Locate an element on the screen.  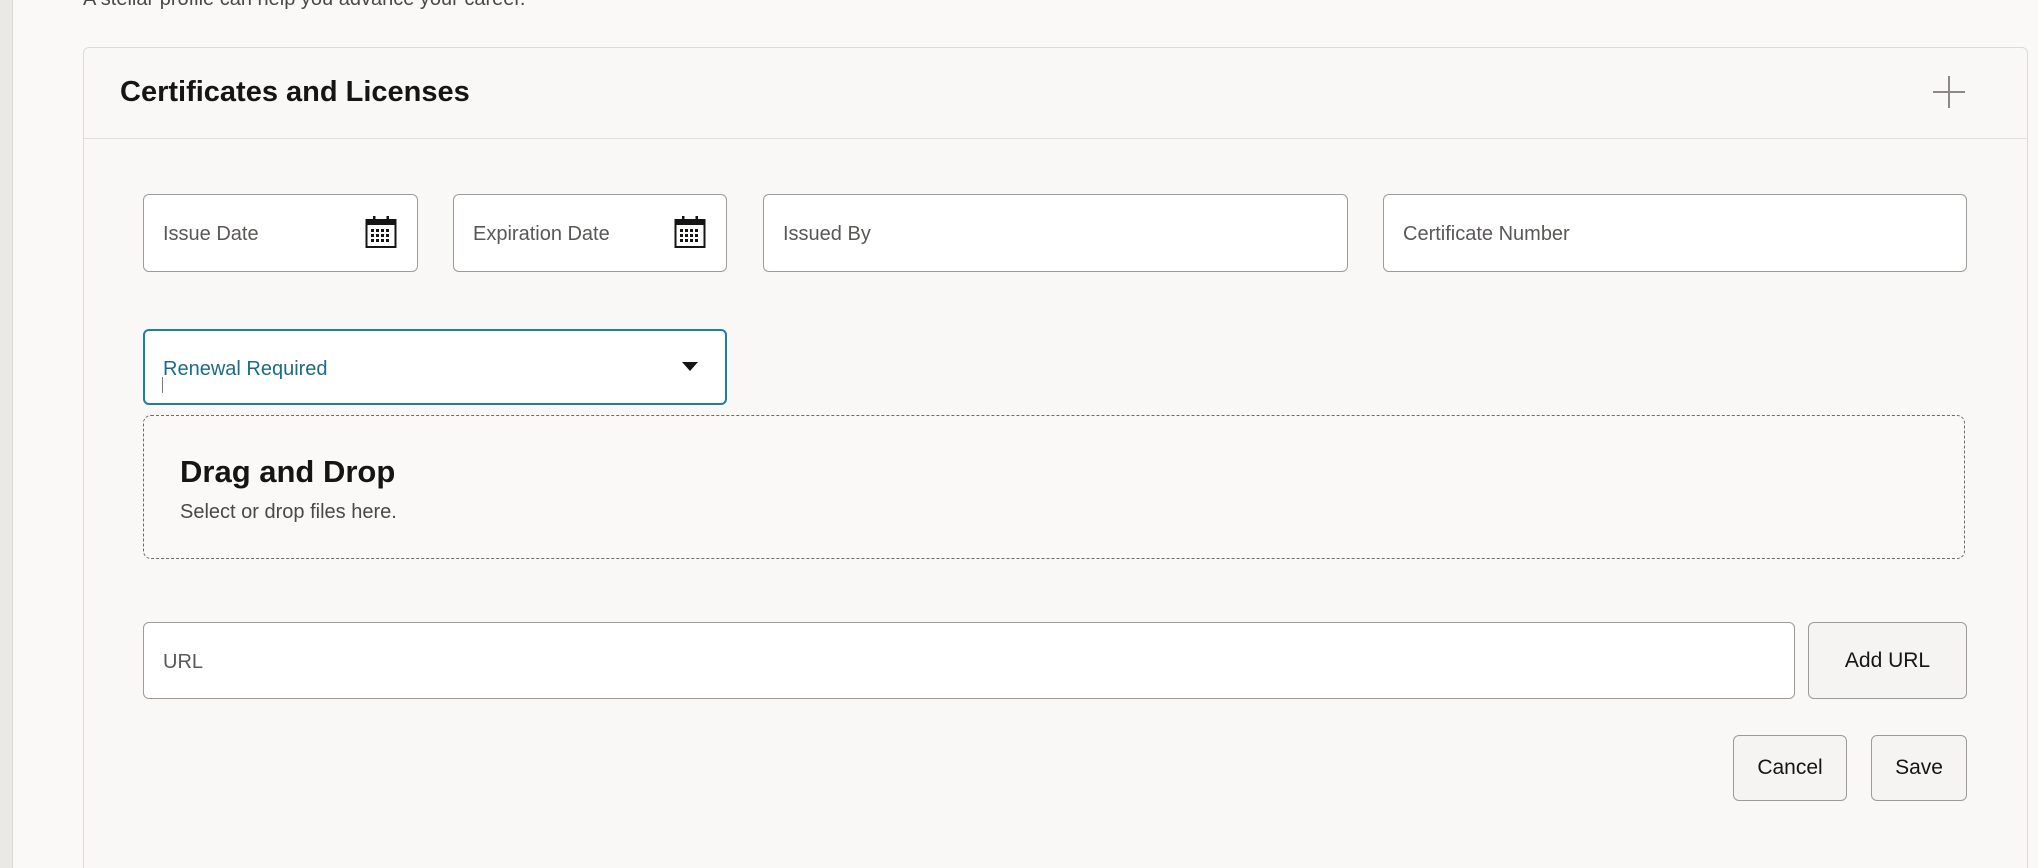
cancel-button: Cancel is located at coordinates (1790, 768).